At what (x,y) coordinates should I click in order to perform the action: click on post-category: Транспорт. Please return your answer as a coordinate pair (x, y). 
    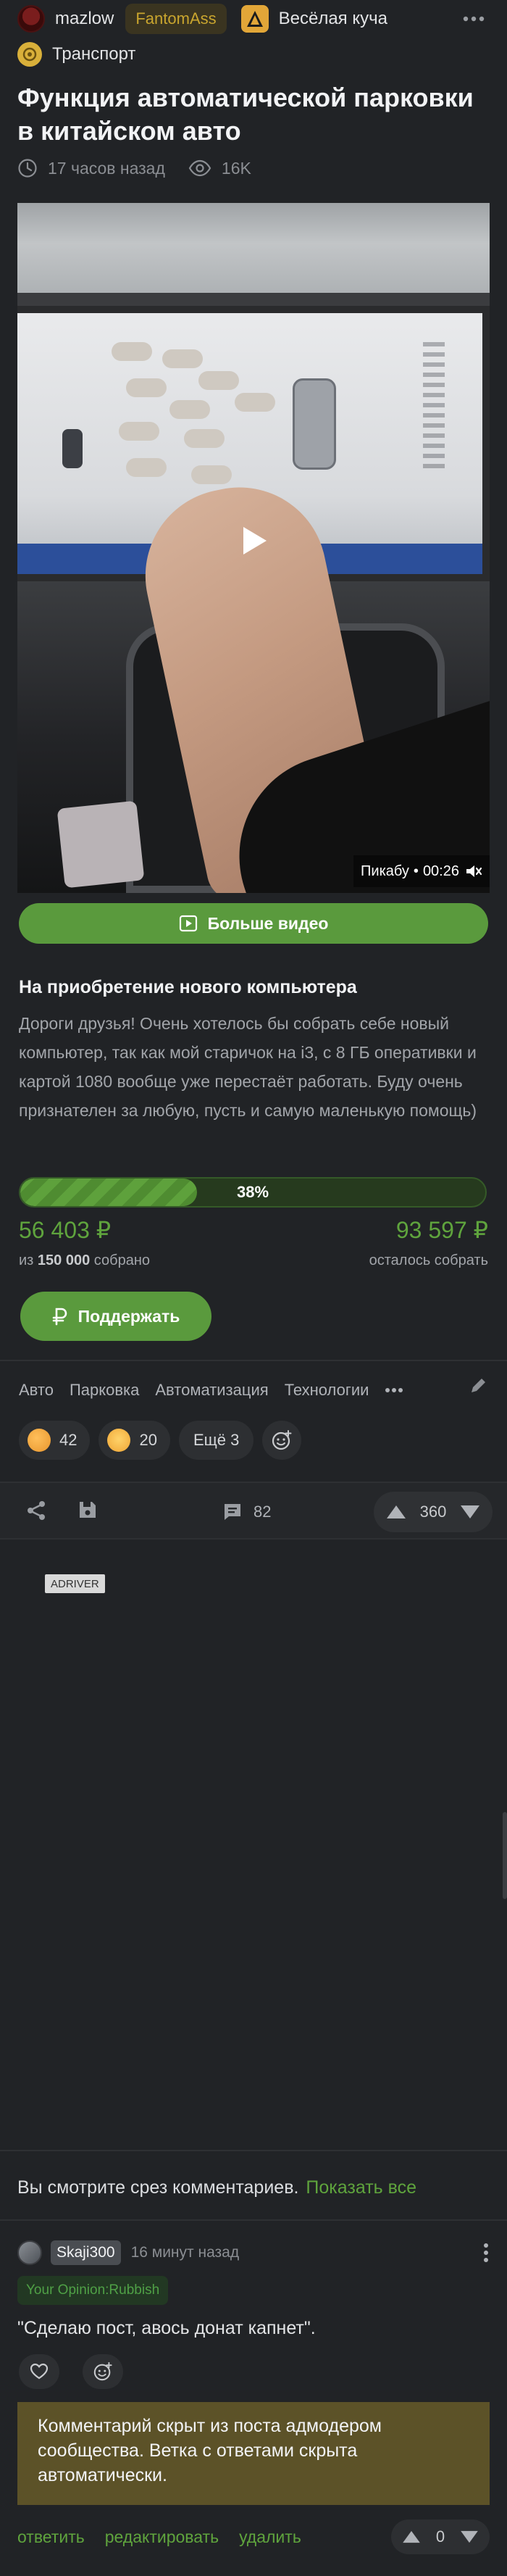
    Looking at the image, I should click on (76, 54).